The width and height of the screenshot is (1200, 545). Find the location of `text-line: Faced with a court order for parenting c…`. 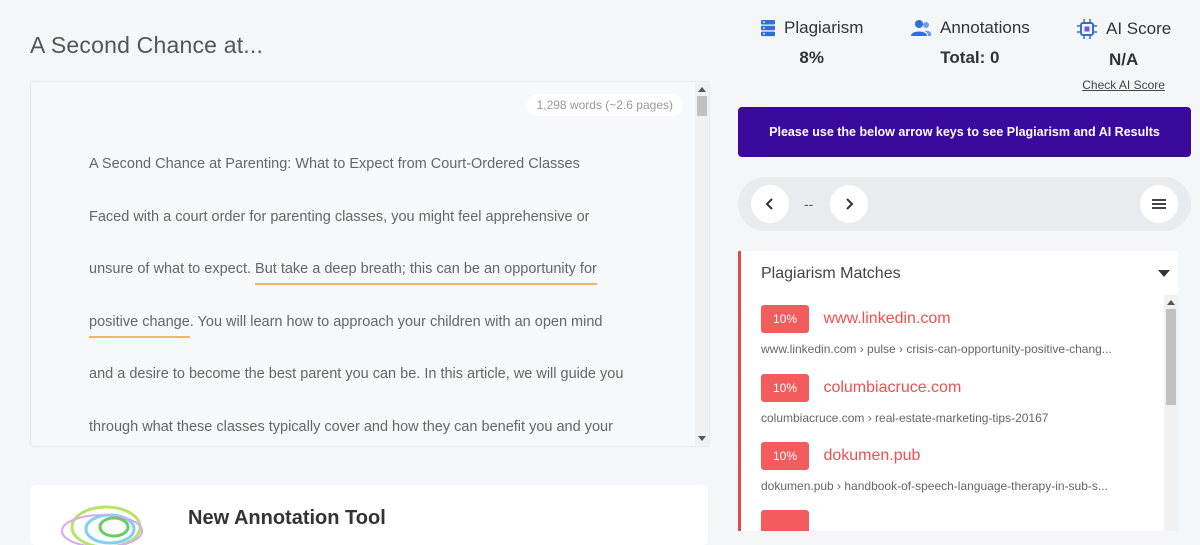

text-line: Faced with a court order for parenting c… is located at coordinates (339, 216).